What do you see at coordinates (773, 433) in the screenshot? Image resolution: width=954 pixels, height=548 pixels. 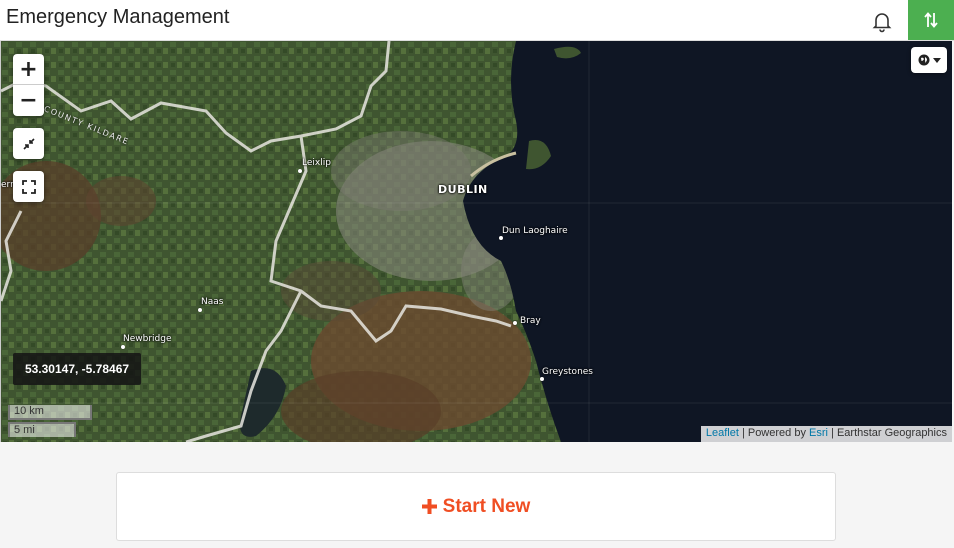 I see `attribution-text: | Powered by` at bounding box center [773, 433].